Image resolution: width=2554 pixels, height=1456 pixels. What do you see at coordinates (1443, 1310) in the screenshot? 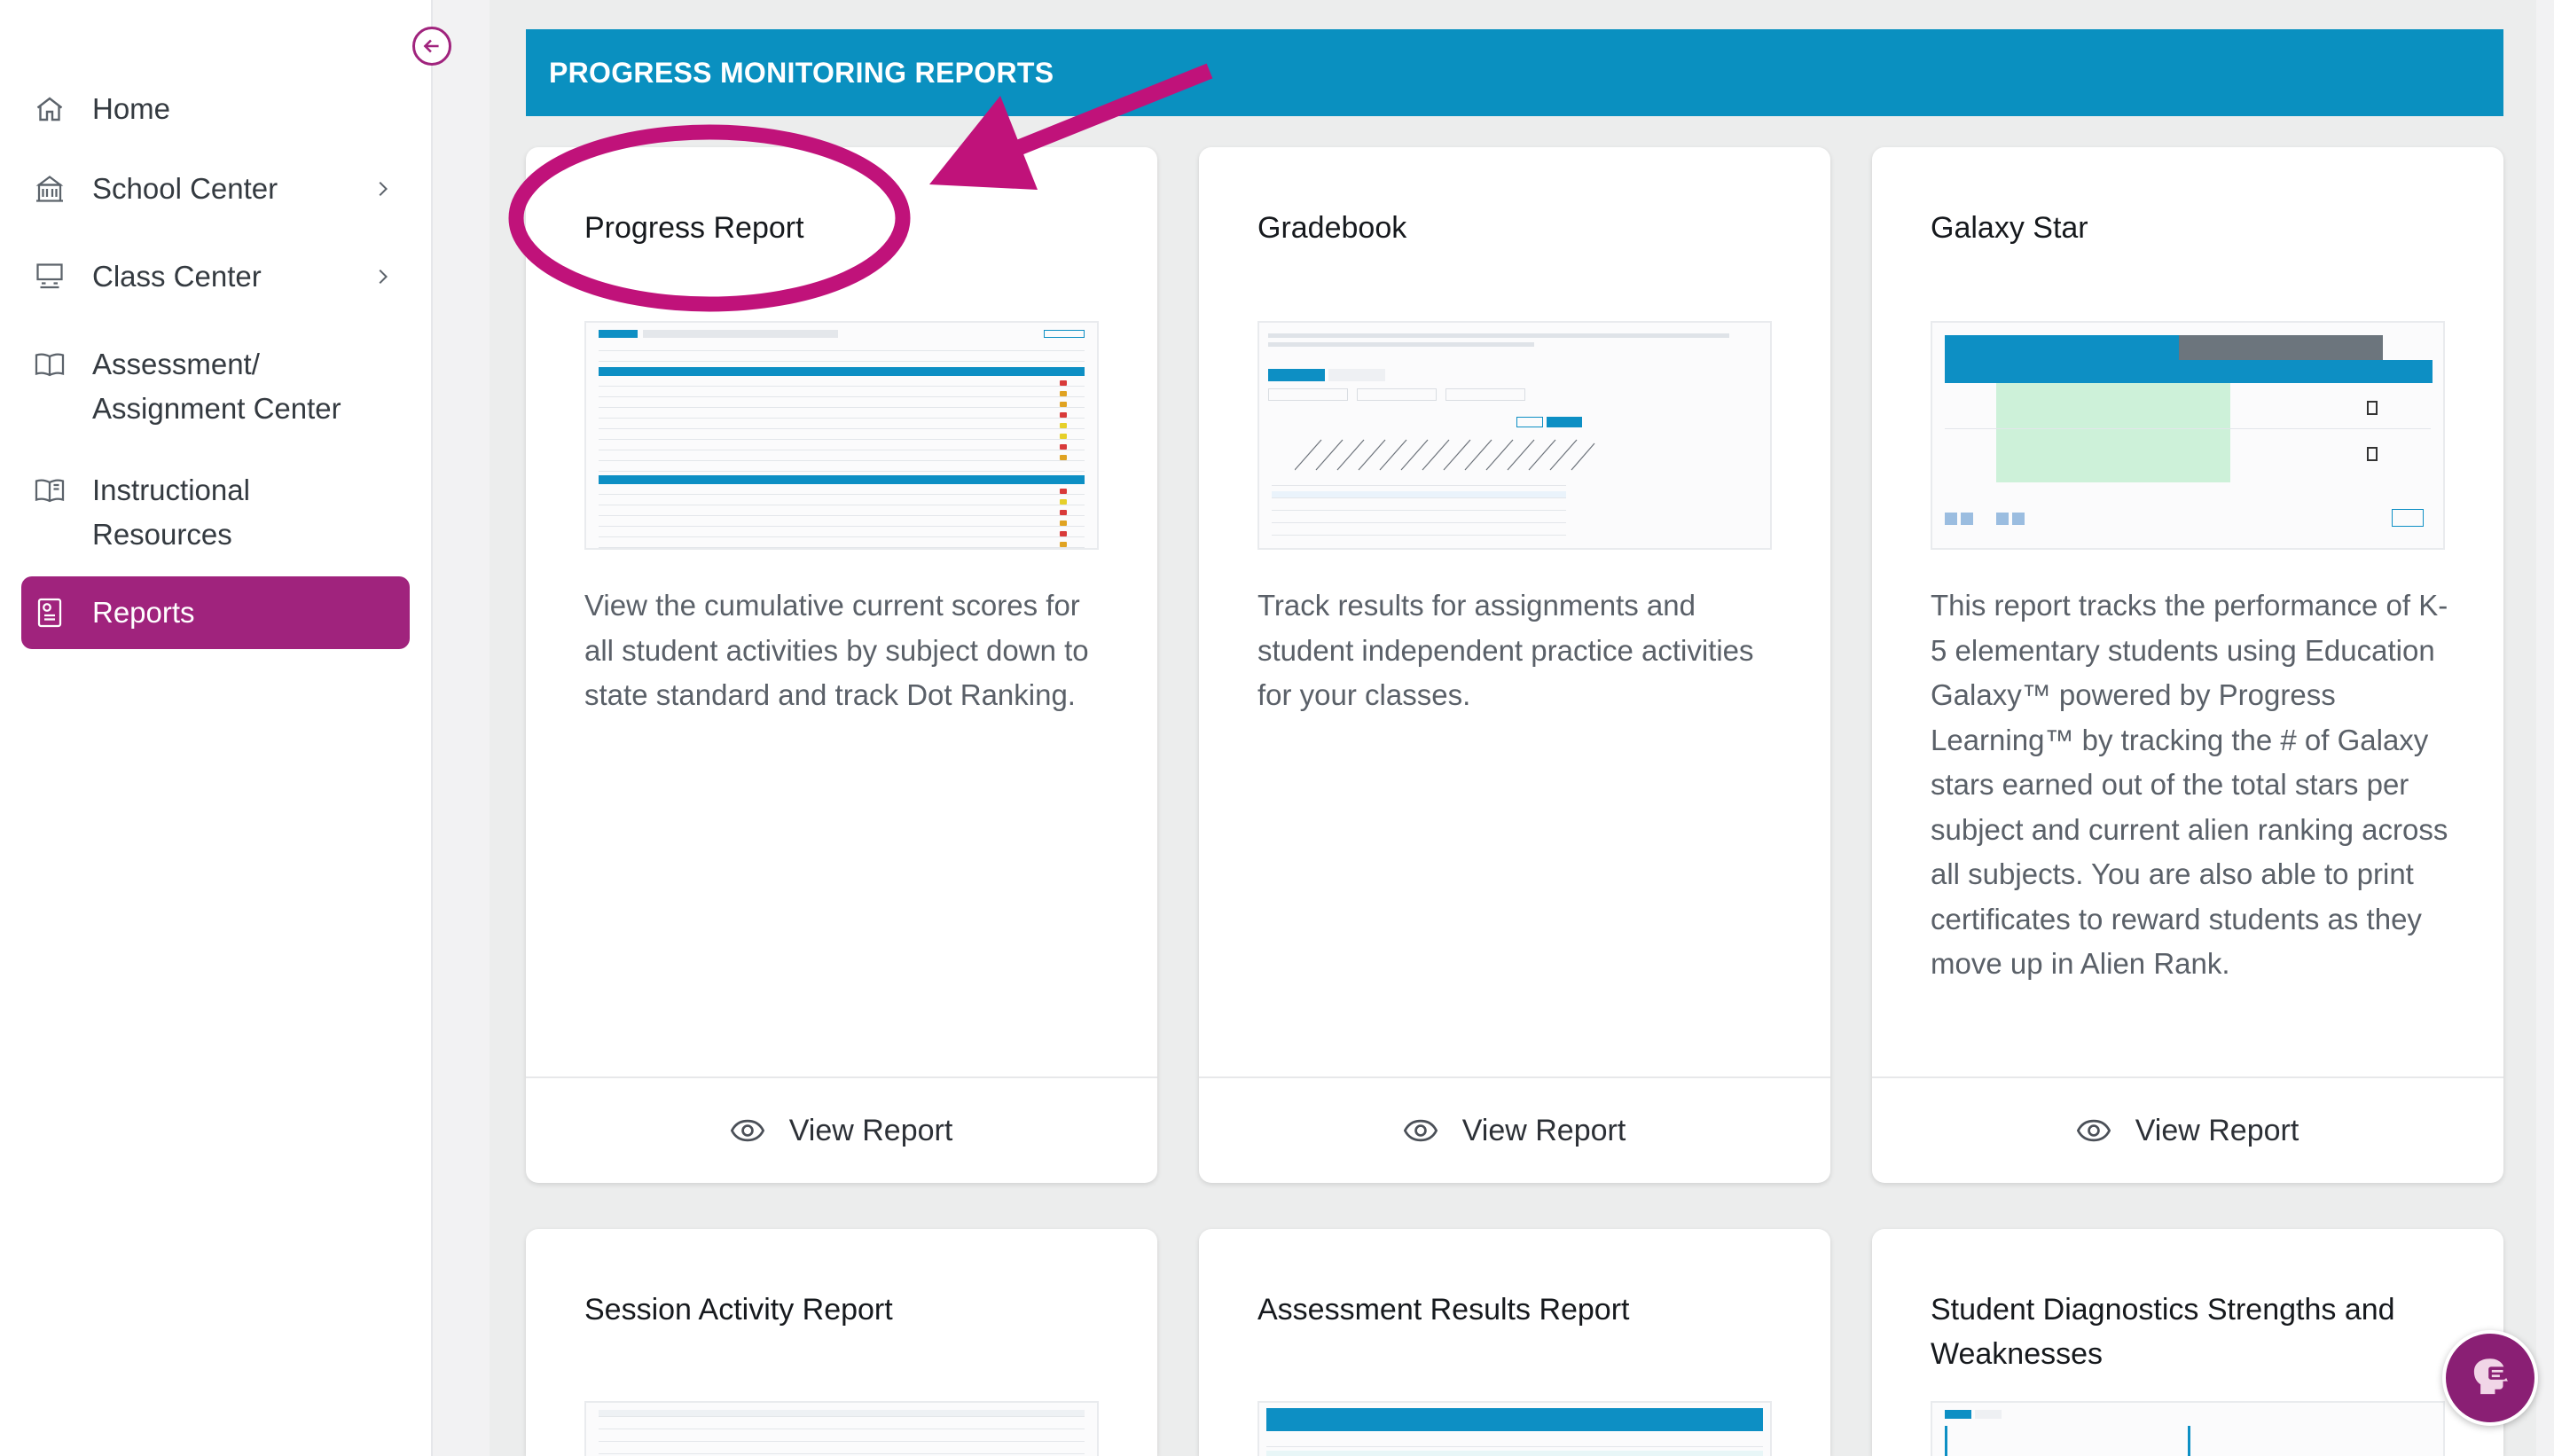
I see `card-title: Assessment Results Report` at bounding box center [1443, 1310].